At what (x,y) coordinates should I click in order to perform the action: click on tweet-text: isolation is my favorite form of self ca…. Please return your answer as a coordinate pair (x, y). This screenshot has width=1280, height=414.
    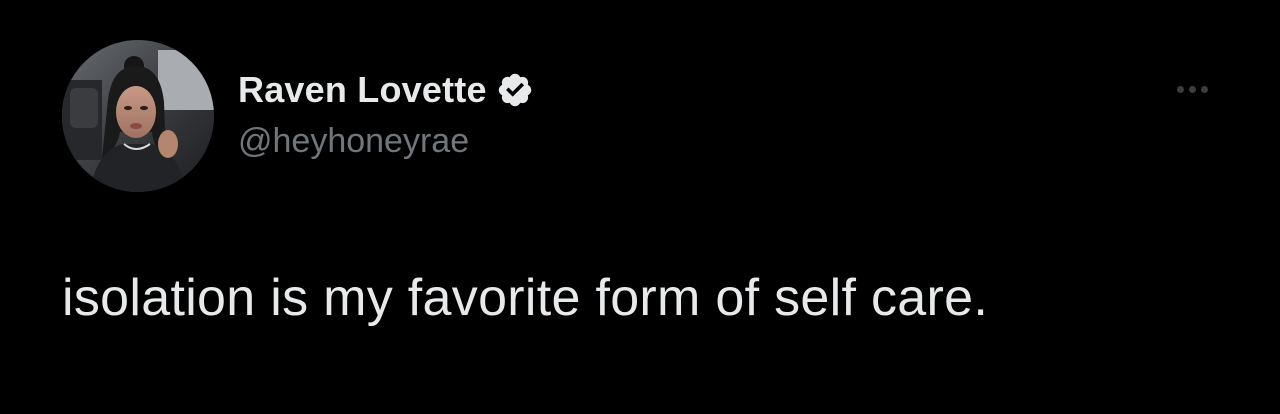
    Looking at the image, I should click on (525, 298).